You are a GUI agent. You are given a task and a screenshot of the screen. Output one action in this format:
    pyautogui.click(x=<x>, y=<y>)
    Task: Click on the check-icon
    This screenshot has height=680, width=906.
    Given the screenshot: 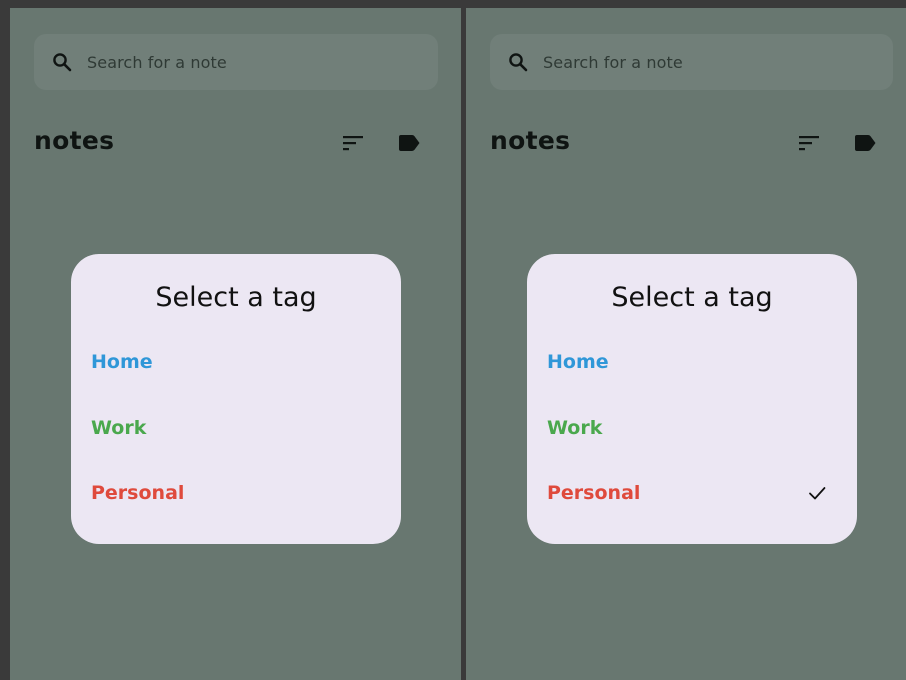 What is the action you would take?
    pyautogui.click(x=817, y=493)
    